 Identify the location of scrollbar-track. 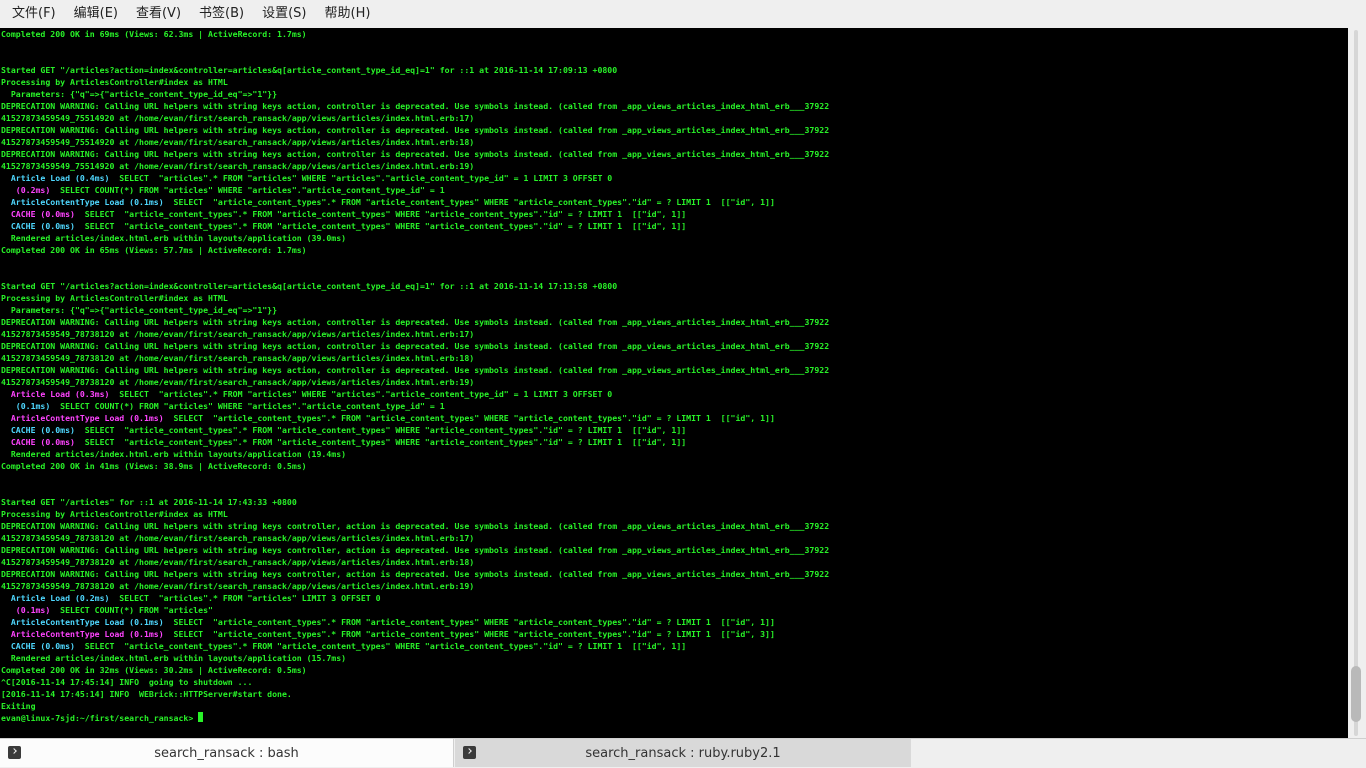
(1356, 383).